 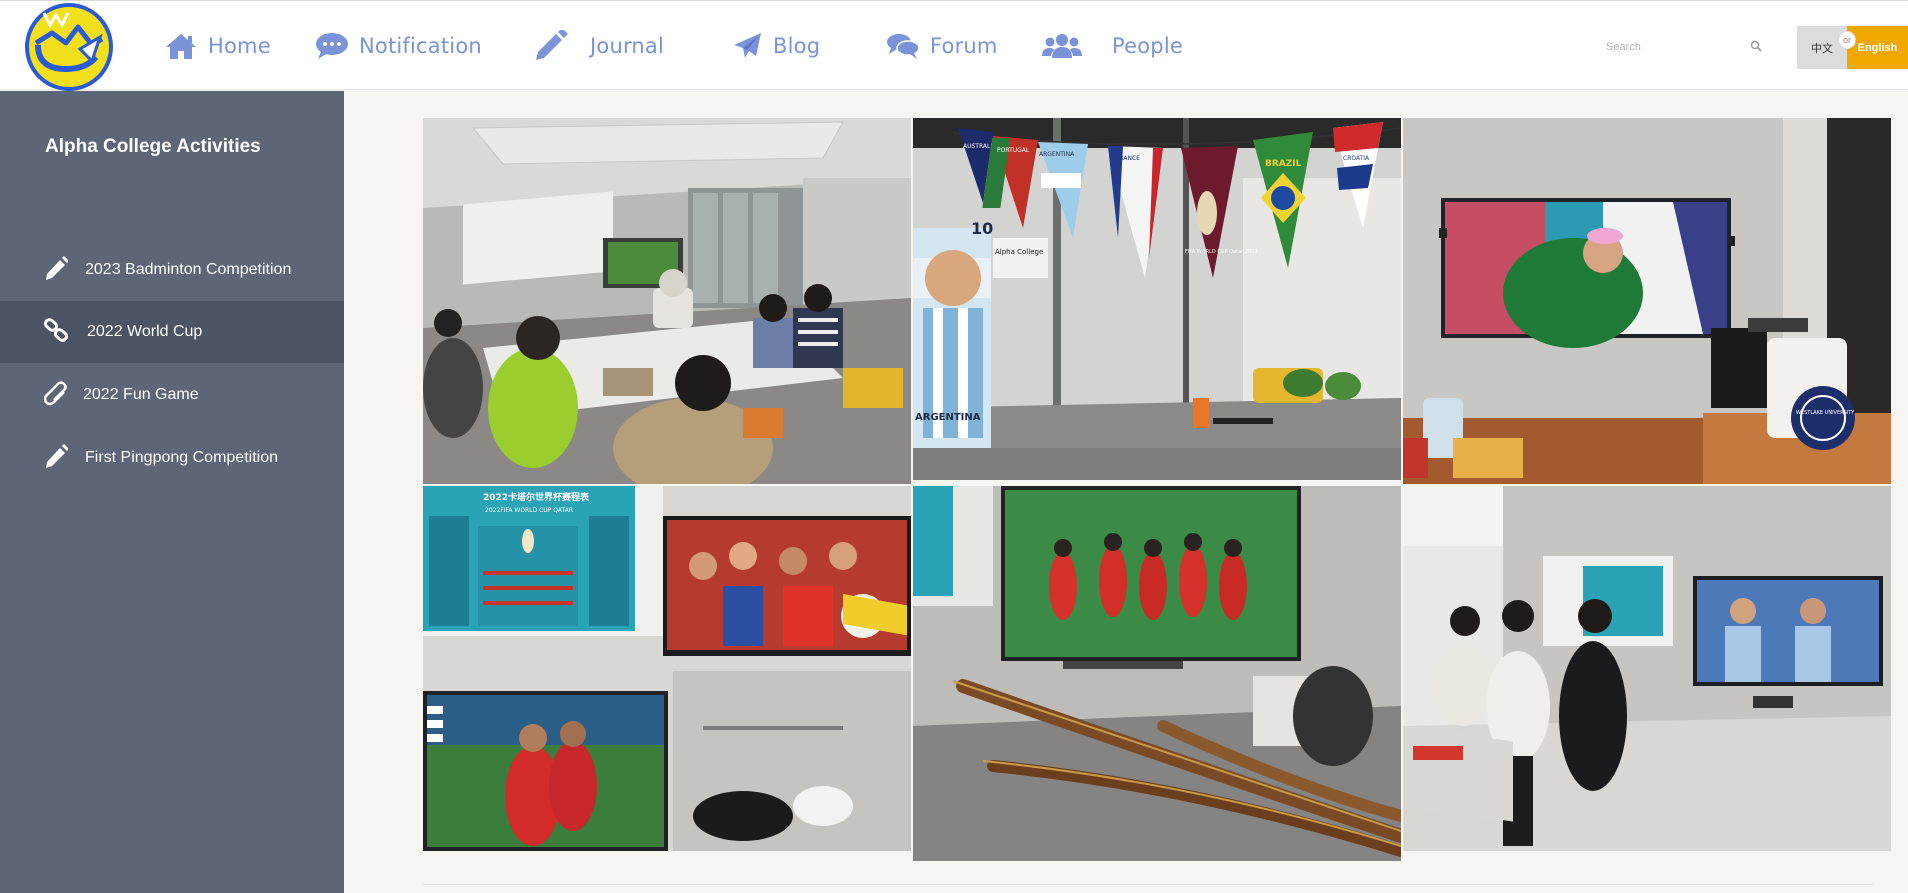 I want to click on search-box, so click(x=1686, y=47).